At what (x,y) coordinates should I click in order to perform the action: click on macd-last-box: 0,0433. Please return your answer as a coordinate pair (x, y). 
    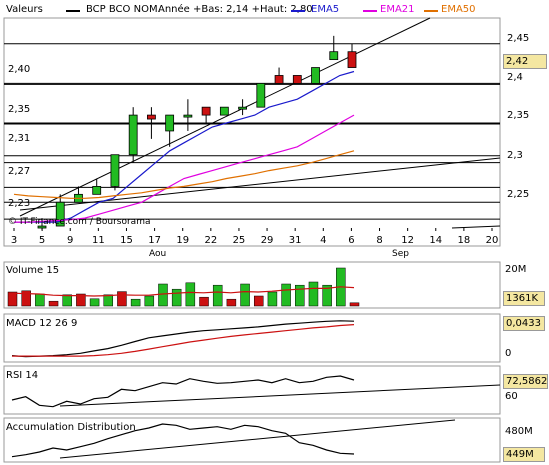
    Looking at the image, I should click on (524, 323).